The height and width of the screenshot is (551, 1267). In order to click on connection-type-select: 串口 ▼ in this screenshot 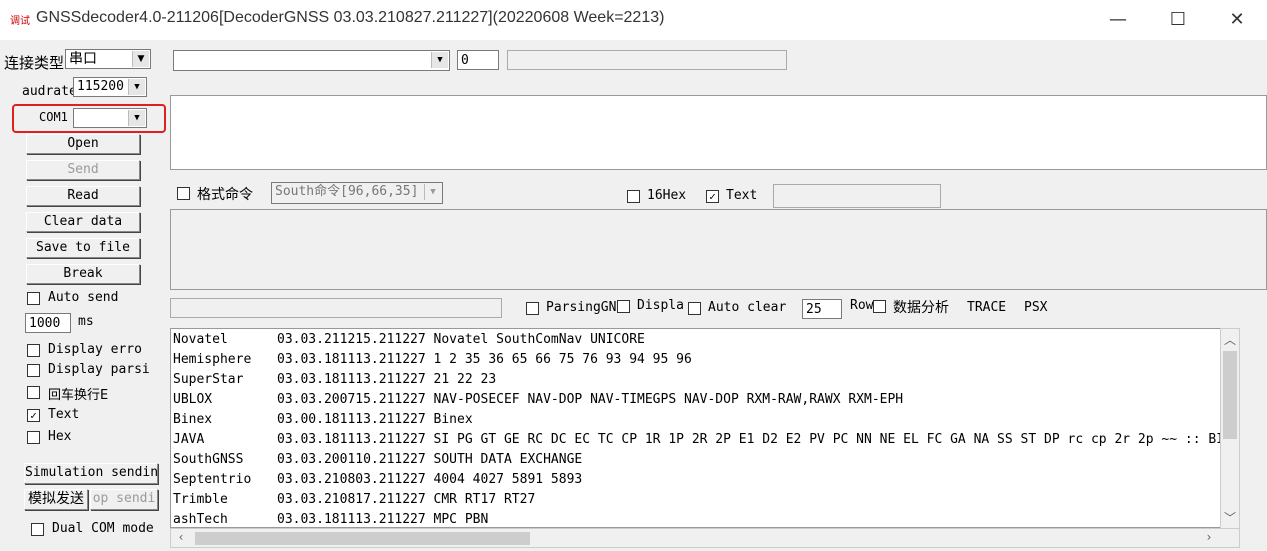, I will do `click(108, 59)`.